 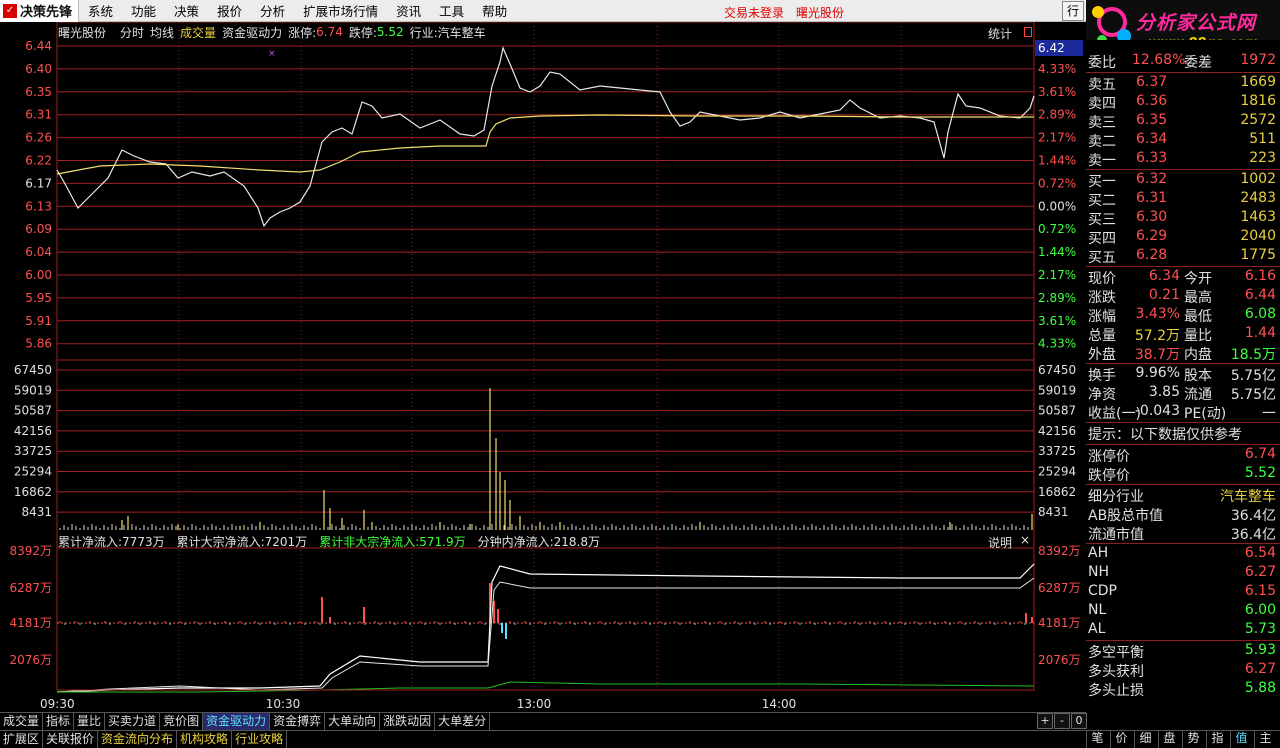 I want to click on menu-right-button: 行, so click(x=1073, y=11).